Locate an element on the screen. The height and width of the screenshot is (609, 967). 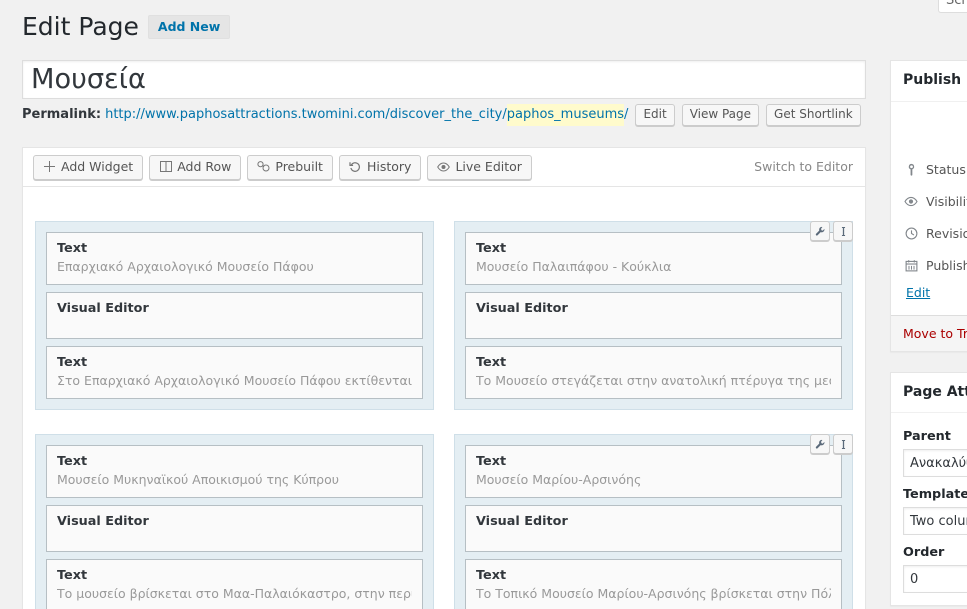
calendar-icon is located at coordinates (911, 266).